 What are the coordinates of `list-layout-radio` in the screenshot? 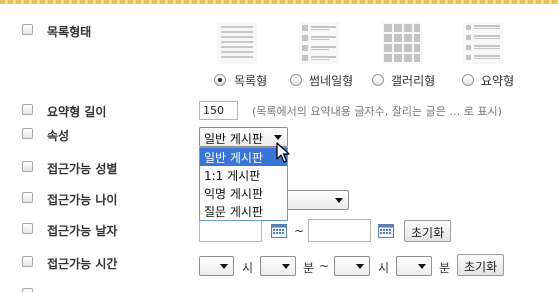 It's located at (220, 80).